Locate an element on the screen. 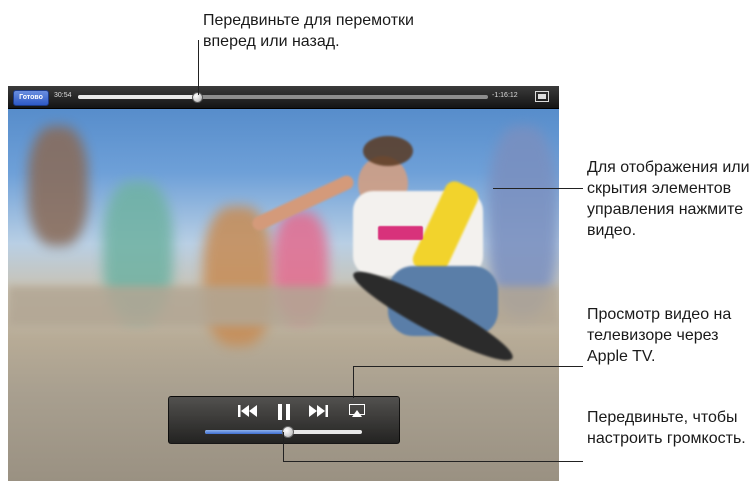 This screenshot has width=754, height=481. elapsed-time: 30:54 is located at coordinates (63, 95).